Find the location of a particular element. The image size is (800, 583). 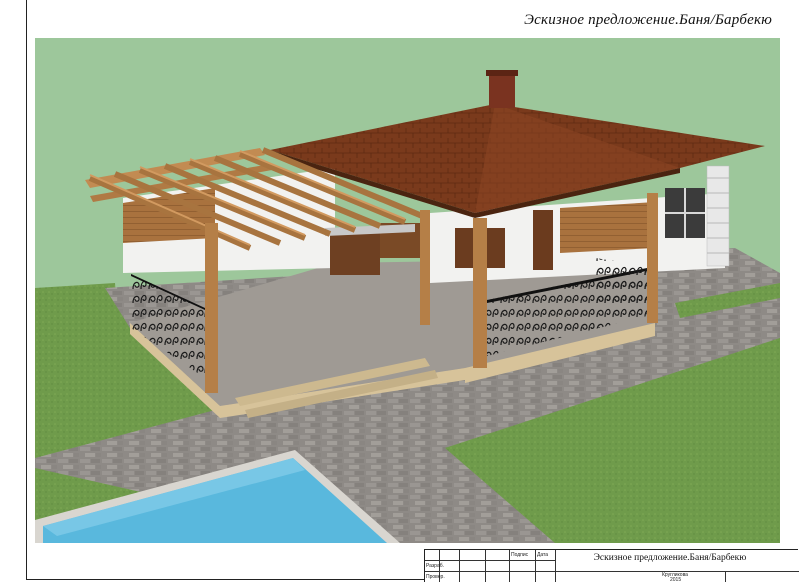

corner-stone is located at coordinates (718, 216).